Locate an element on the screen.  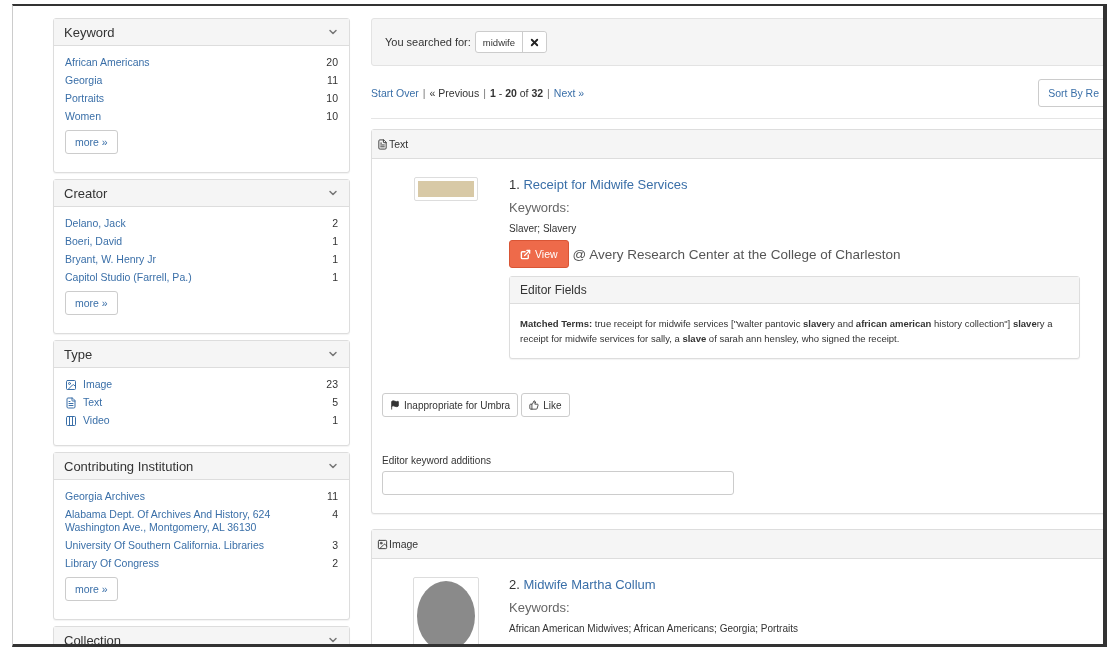
pager-text: 1 - 20 of 32 is located at coordinates (516, 93).